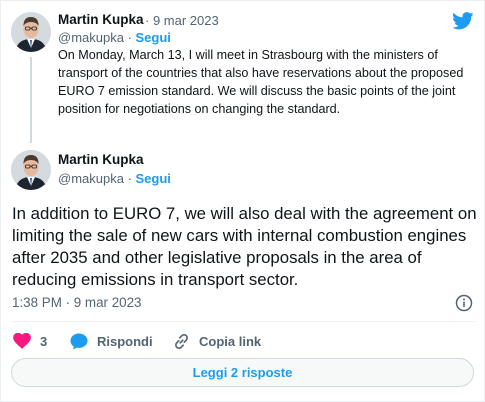 The width and height of the screenshot is (485, 402). I want to click on main-follow-button: Segui, so click(153, 178).